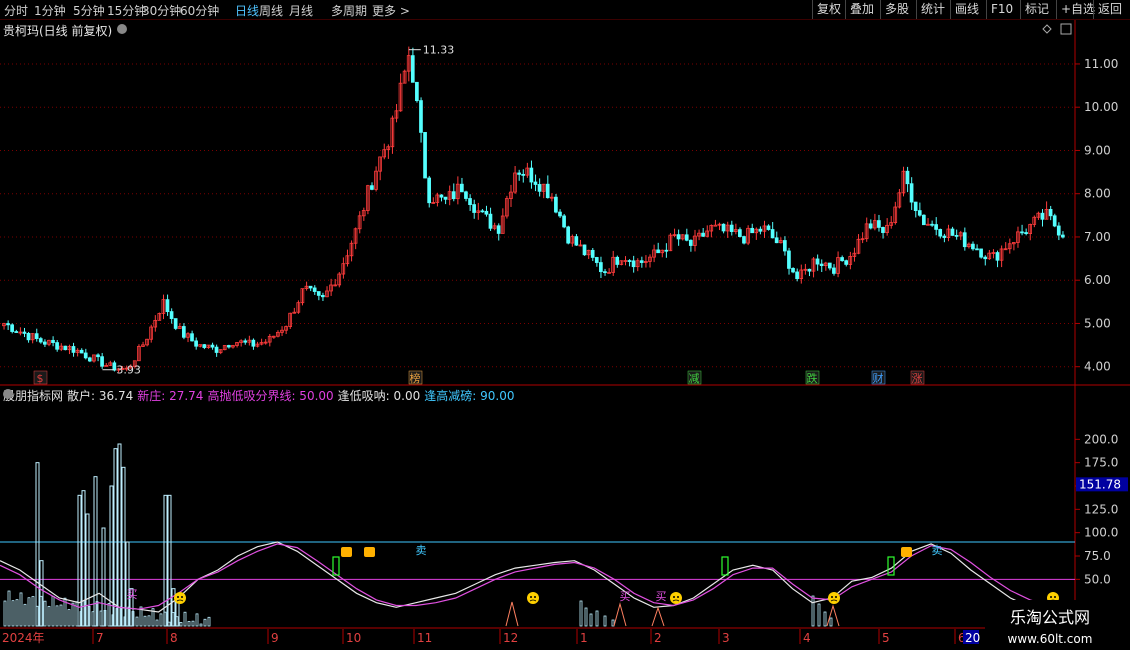 This screenshot has height=650, width=1130. I want to click on indicator-dropdown-icon, so click(8, 394).